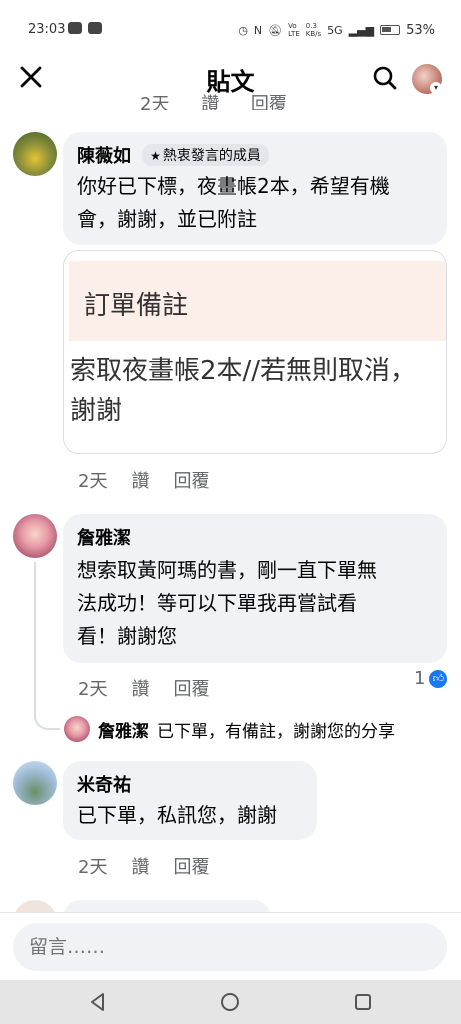 This screenshot has height=1024, width=461. I want to click on system-nav-bar, so click(230, 1002).